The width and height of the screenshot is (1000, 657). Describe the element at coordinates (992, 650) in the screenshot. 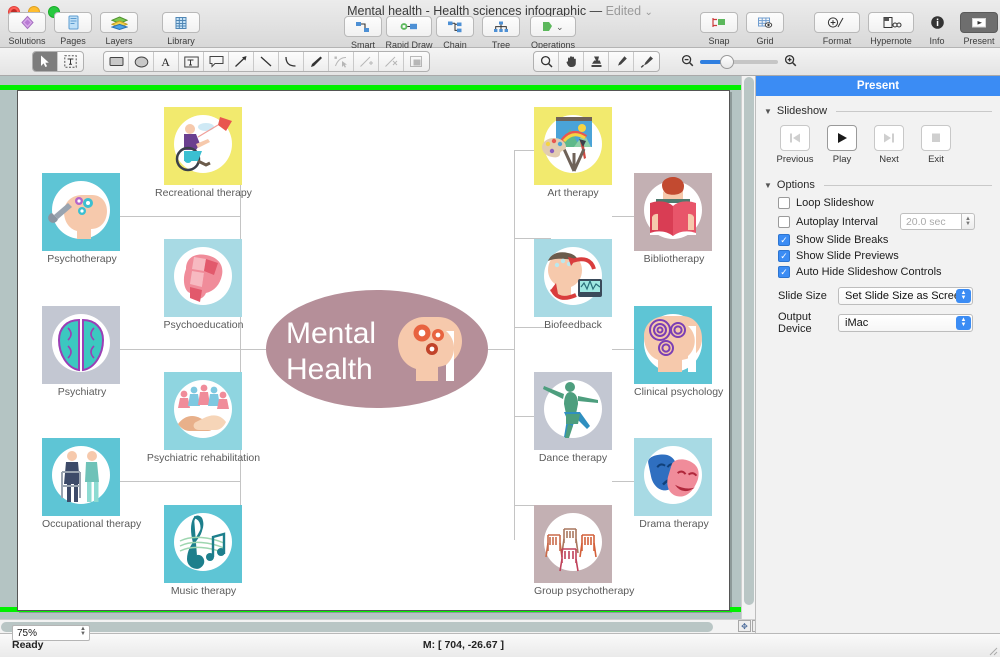

I see `resize-grip-icon` at that location.